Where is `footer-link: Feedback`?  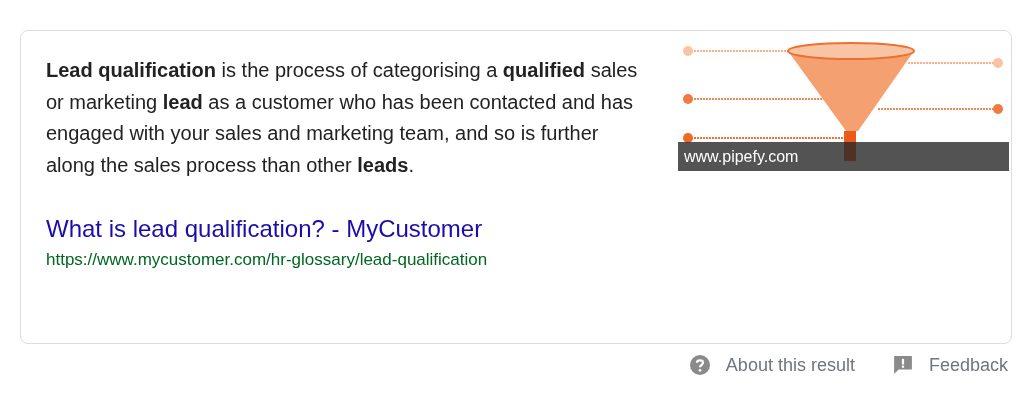 footer-link: Feedback is located at coordinates (968, 365).